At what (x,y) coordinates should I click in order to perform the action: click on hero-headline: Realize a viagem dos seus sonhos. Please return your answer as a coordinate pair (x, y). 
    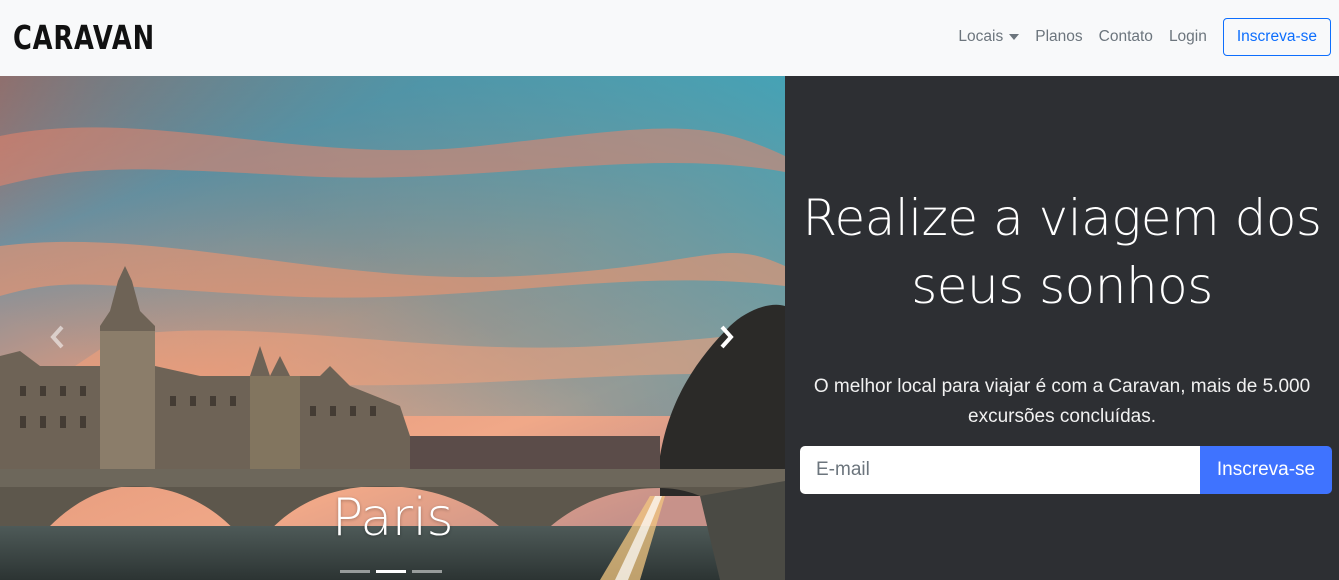
    Looking at the image, I should click on (1062, 252).